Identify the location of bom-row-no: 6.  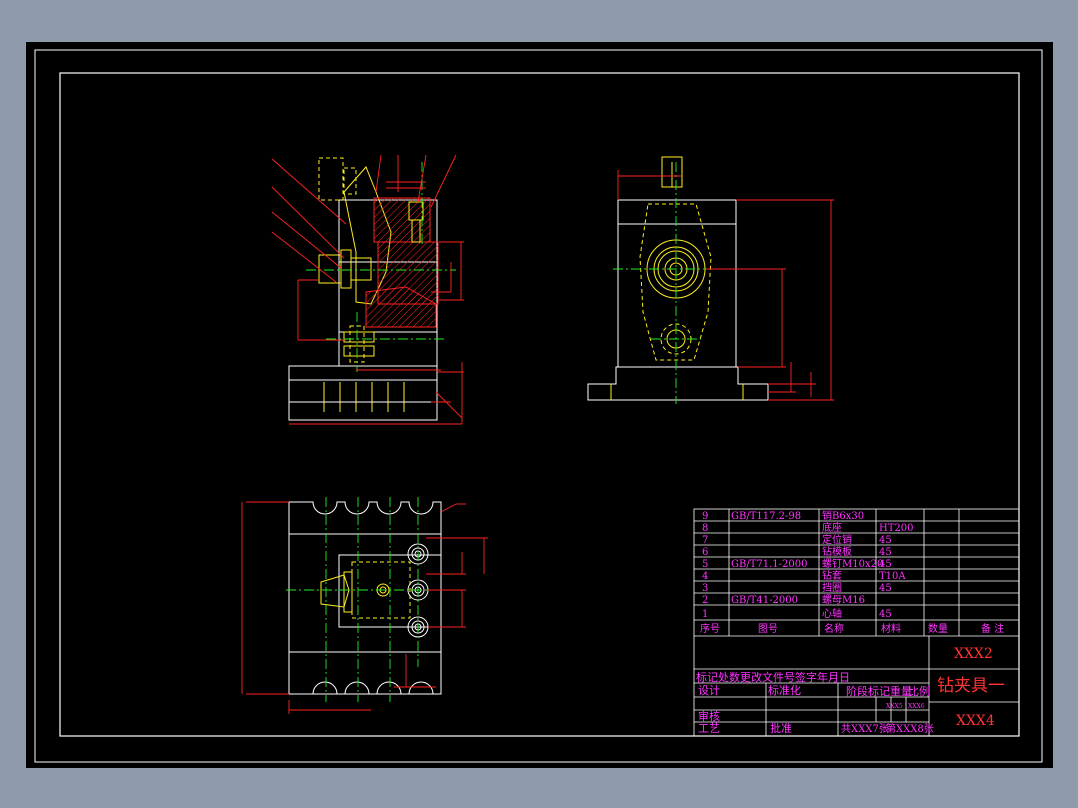
(705, 552).